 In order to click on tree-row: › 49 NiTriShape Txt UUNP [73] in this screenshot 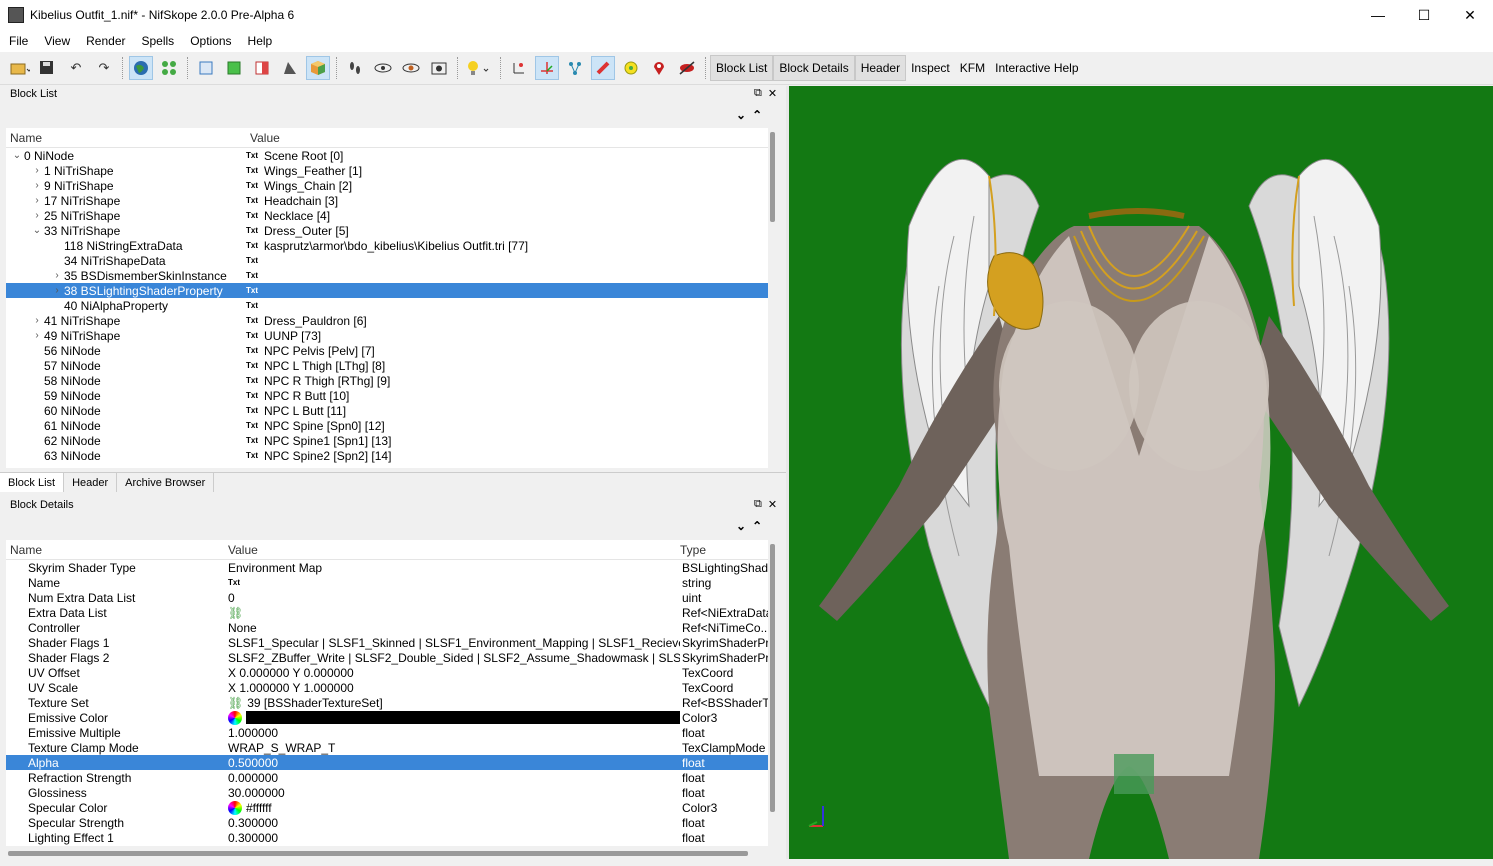, I will do `click(387, 335)`.